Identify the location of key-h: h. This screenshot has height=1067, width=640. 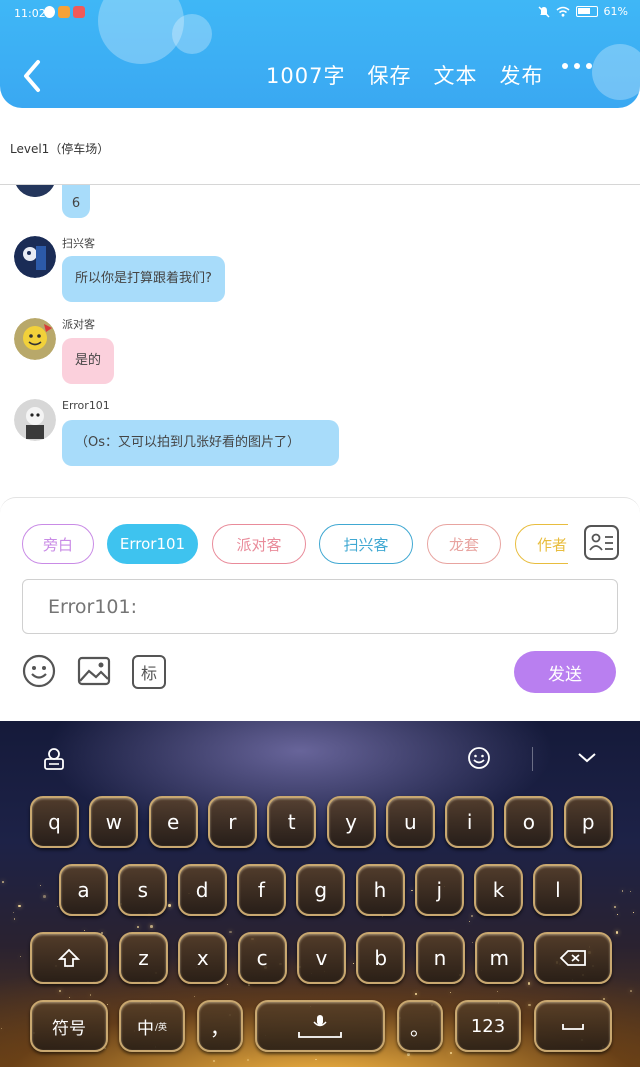
(380, 890).